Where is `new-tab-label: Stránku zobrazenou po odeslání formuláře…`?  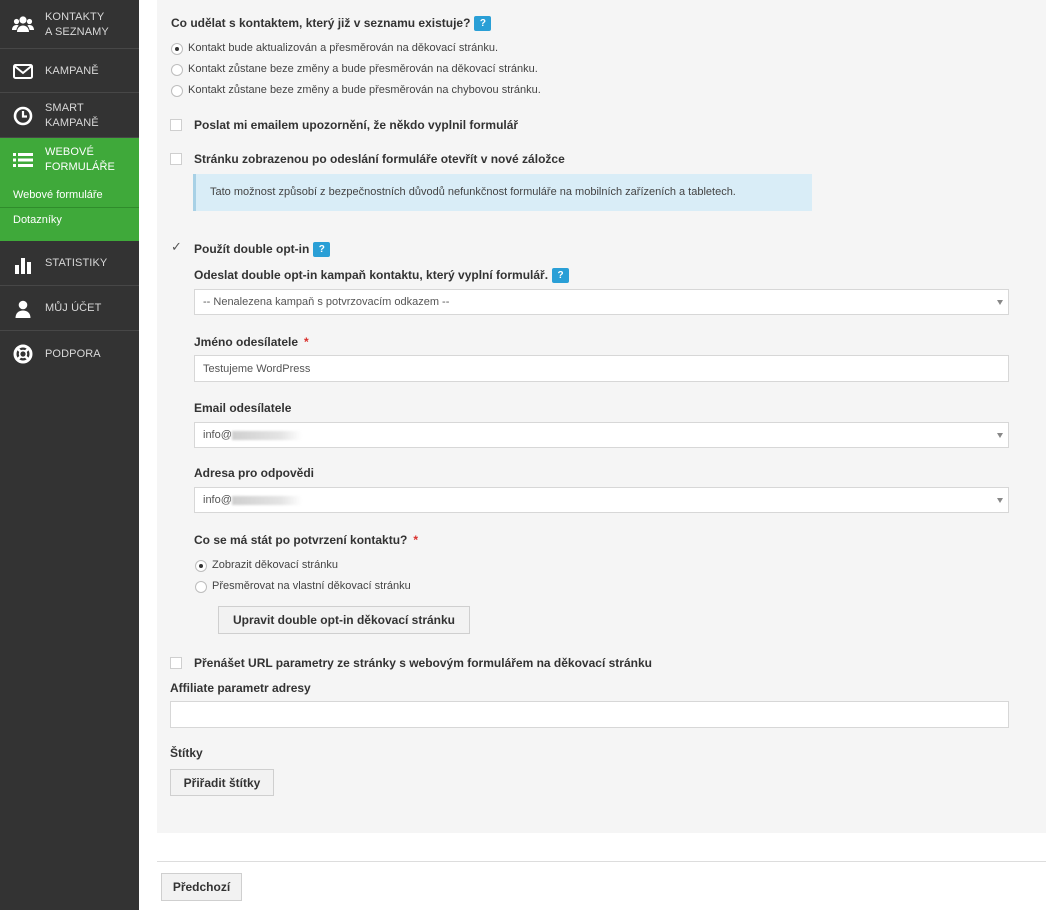 new-tab-label: Stránku zobrazenou po odeslání formuláře… is located at coordinates (379, 159).